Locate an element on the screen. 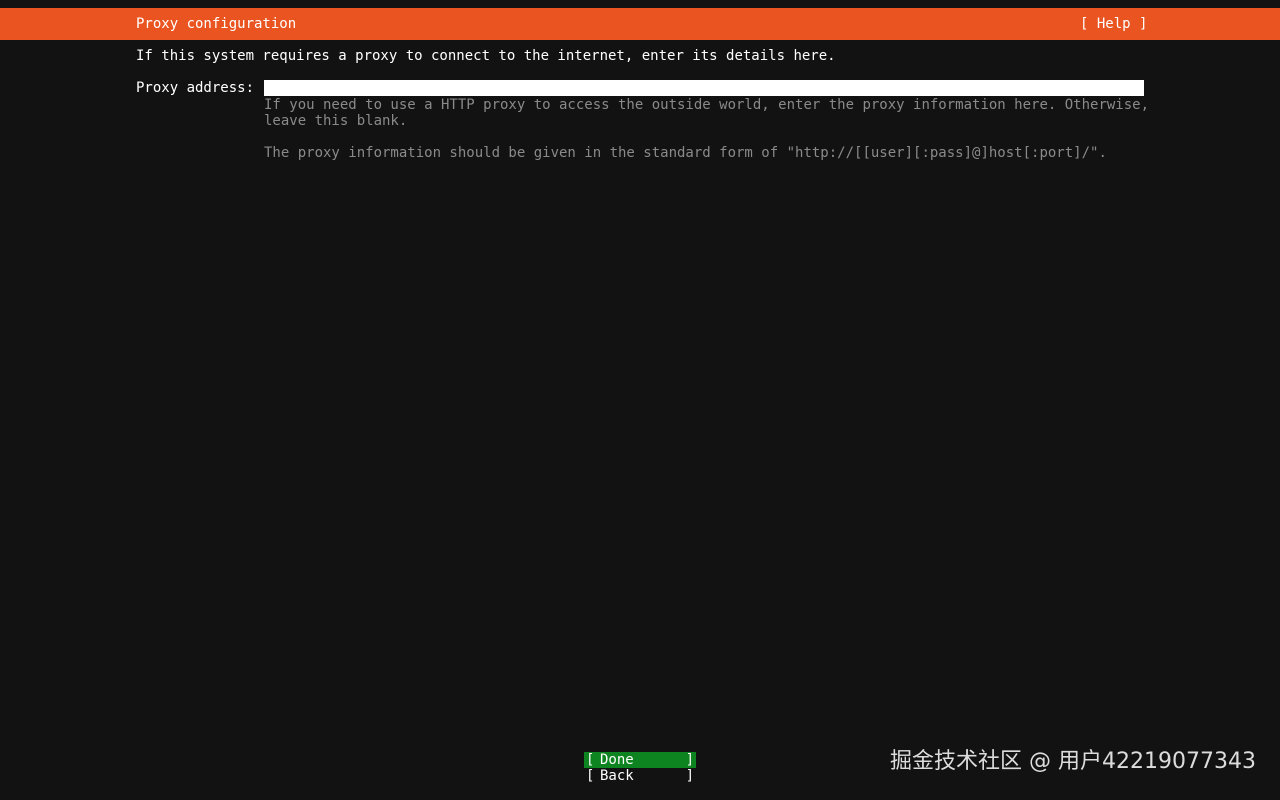  back-bracket-open: [ is located at coordinates (590, 776).